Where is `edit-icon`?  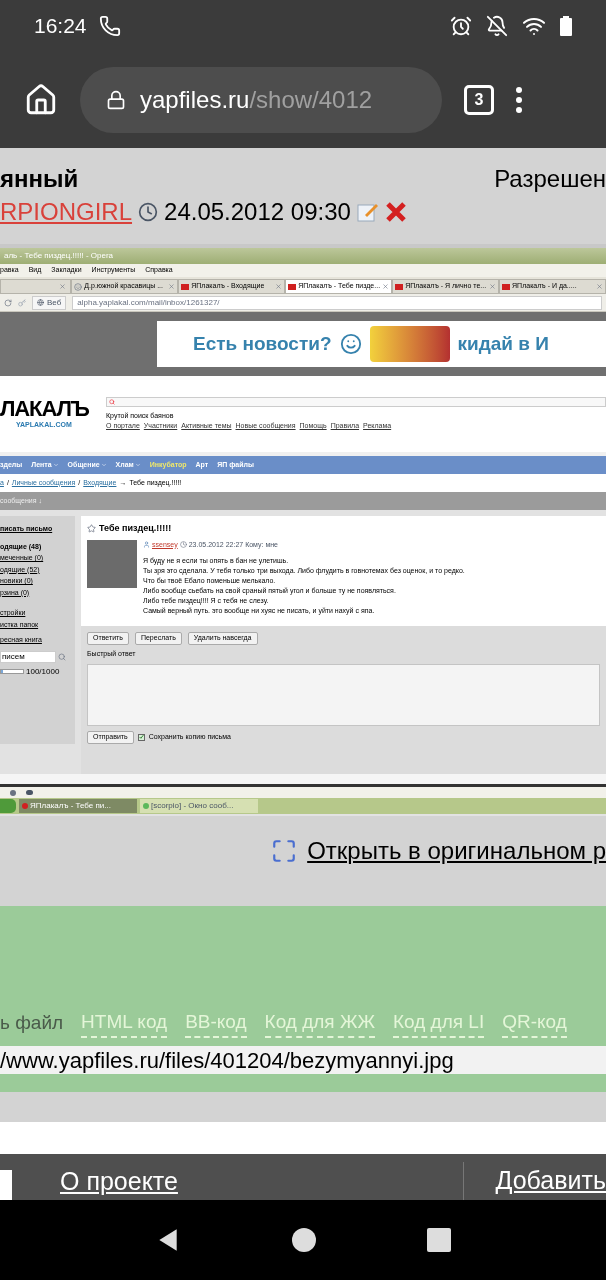 edit-icon is located at coordinates (367, 212).